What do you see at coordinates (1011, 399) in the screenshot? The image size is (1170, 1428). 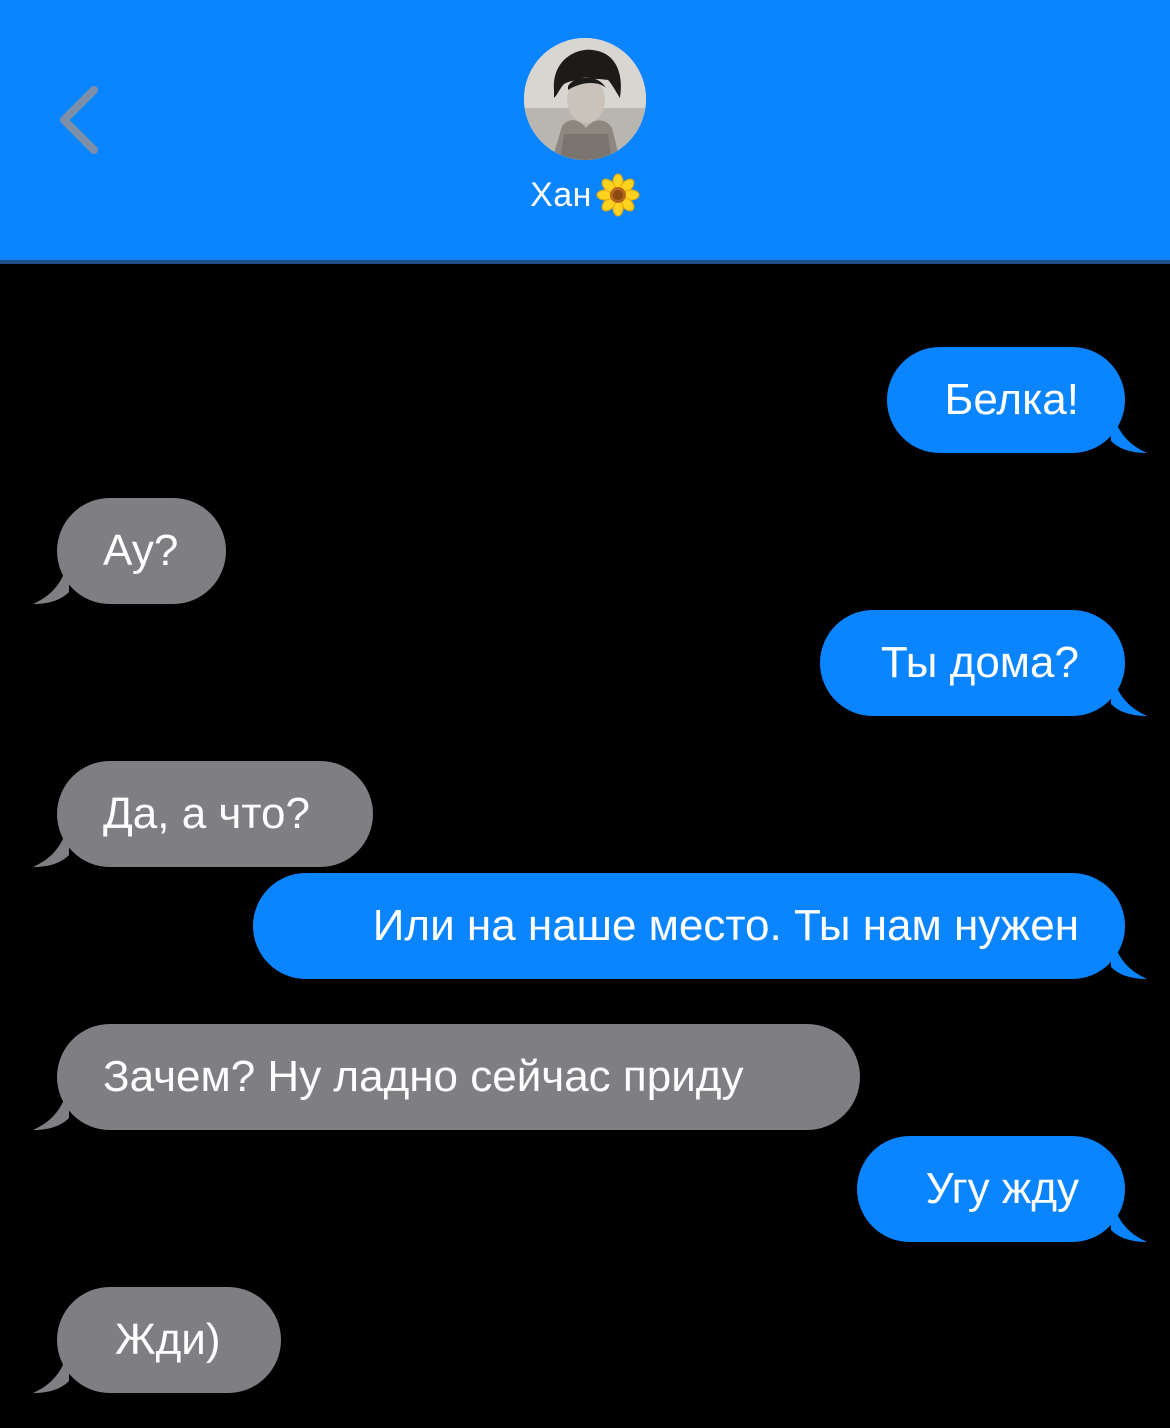 I see `message-text: Белка!` at bounding box center [1011, 399].